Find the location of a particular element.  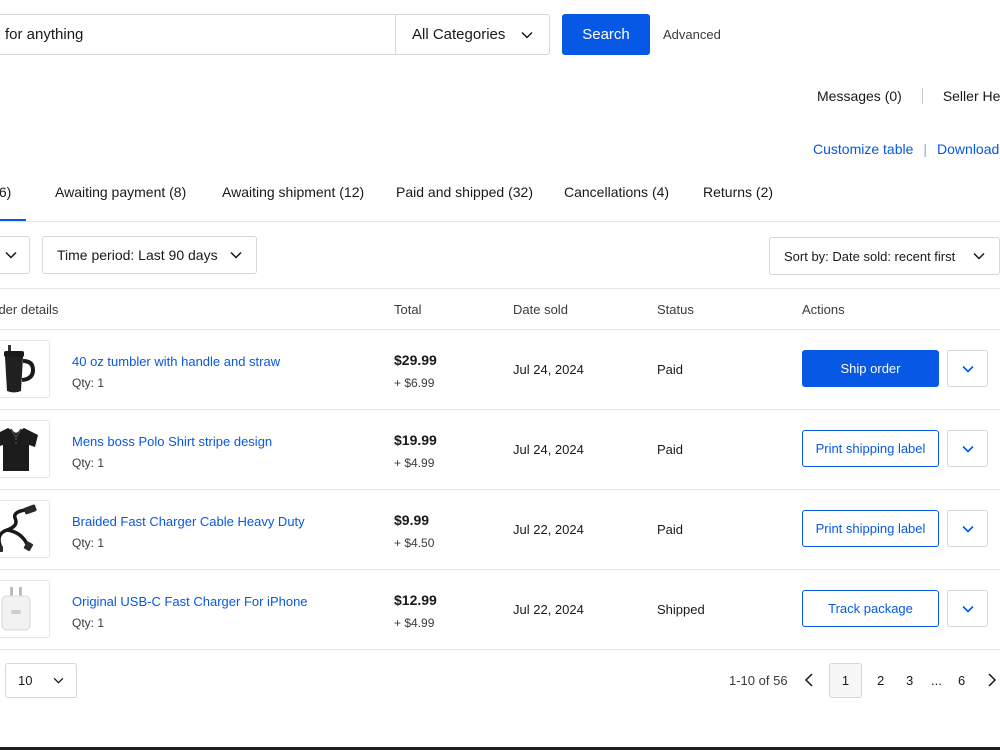

page-1-button: 1 is located at coordinates (845, 680).